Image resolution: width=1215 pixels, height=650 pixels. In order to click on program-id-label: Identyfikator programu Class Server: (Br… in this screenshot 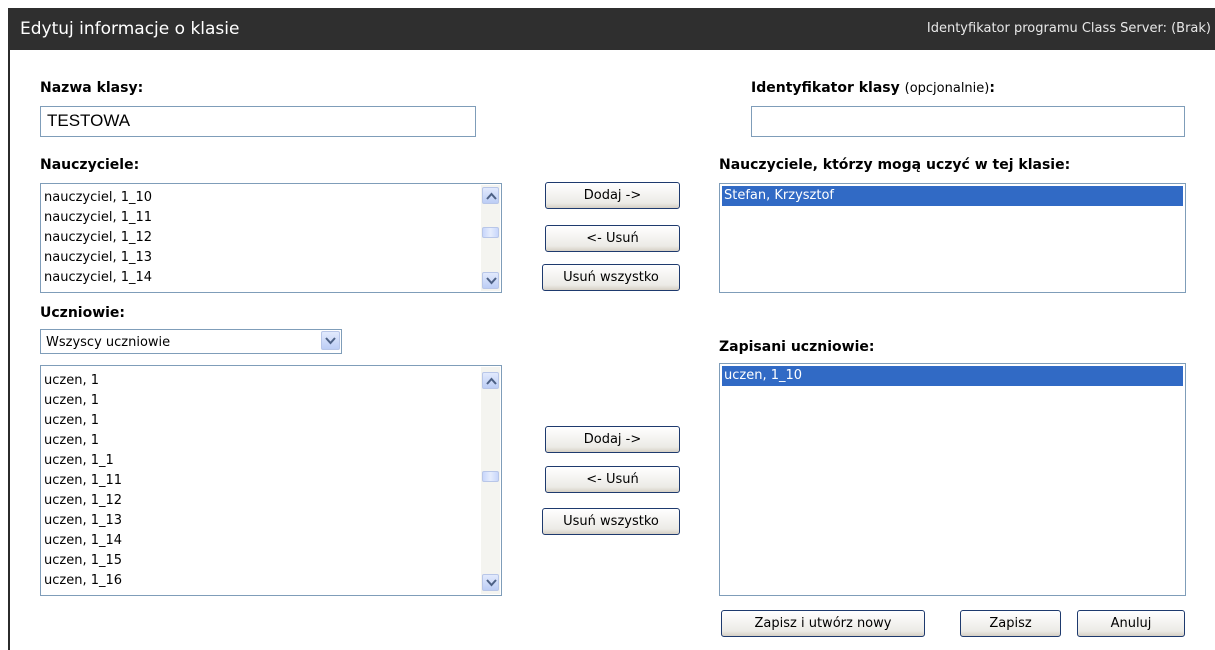, I will do `click(1068, 28)`.